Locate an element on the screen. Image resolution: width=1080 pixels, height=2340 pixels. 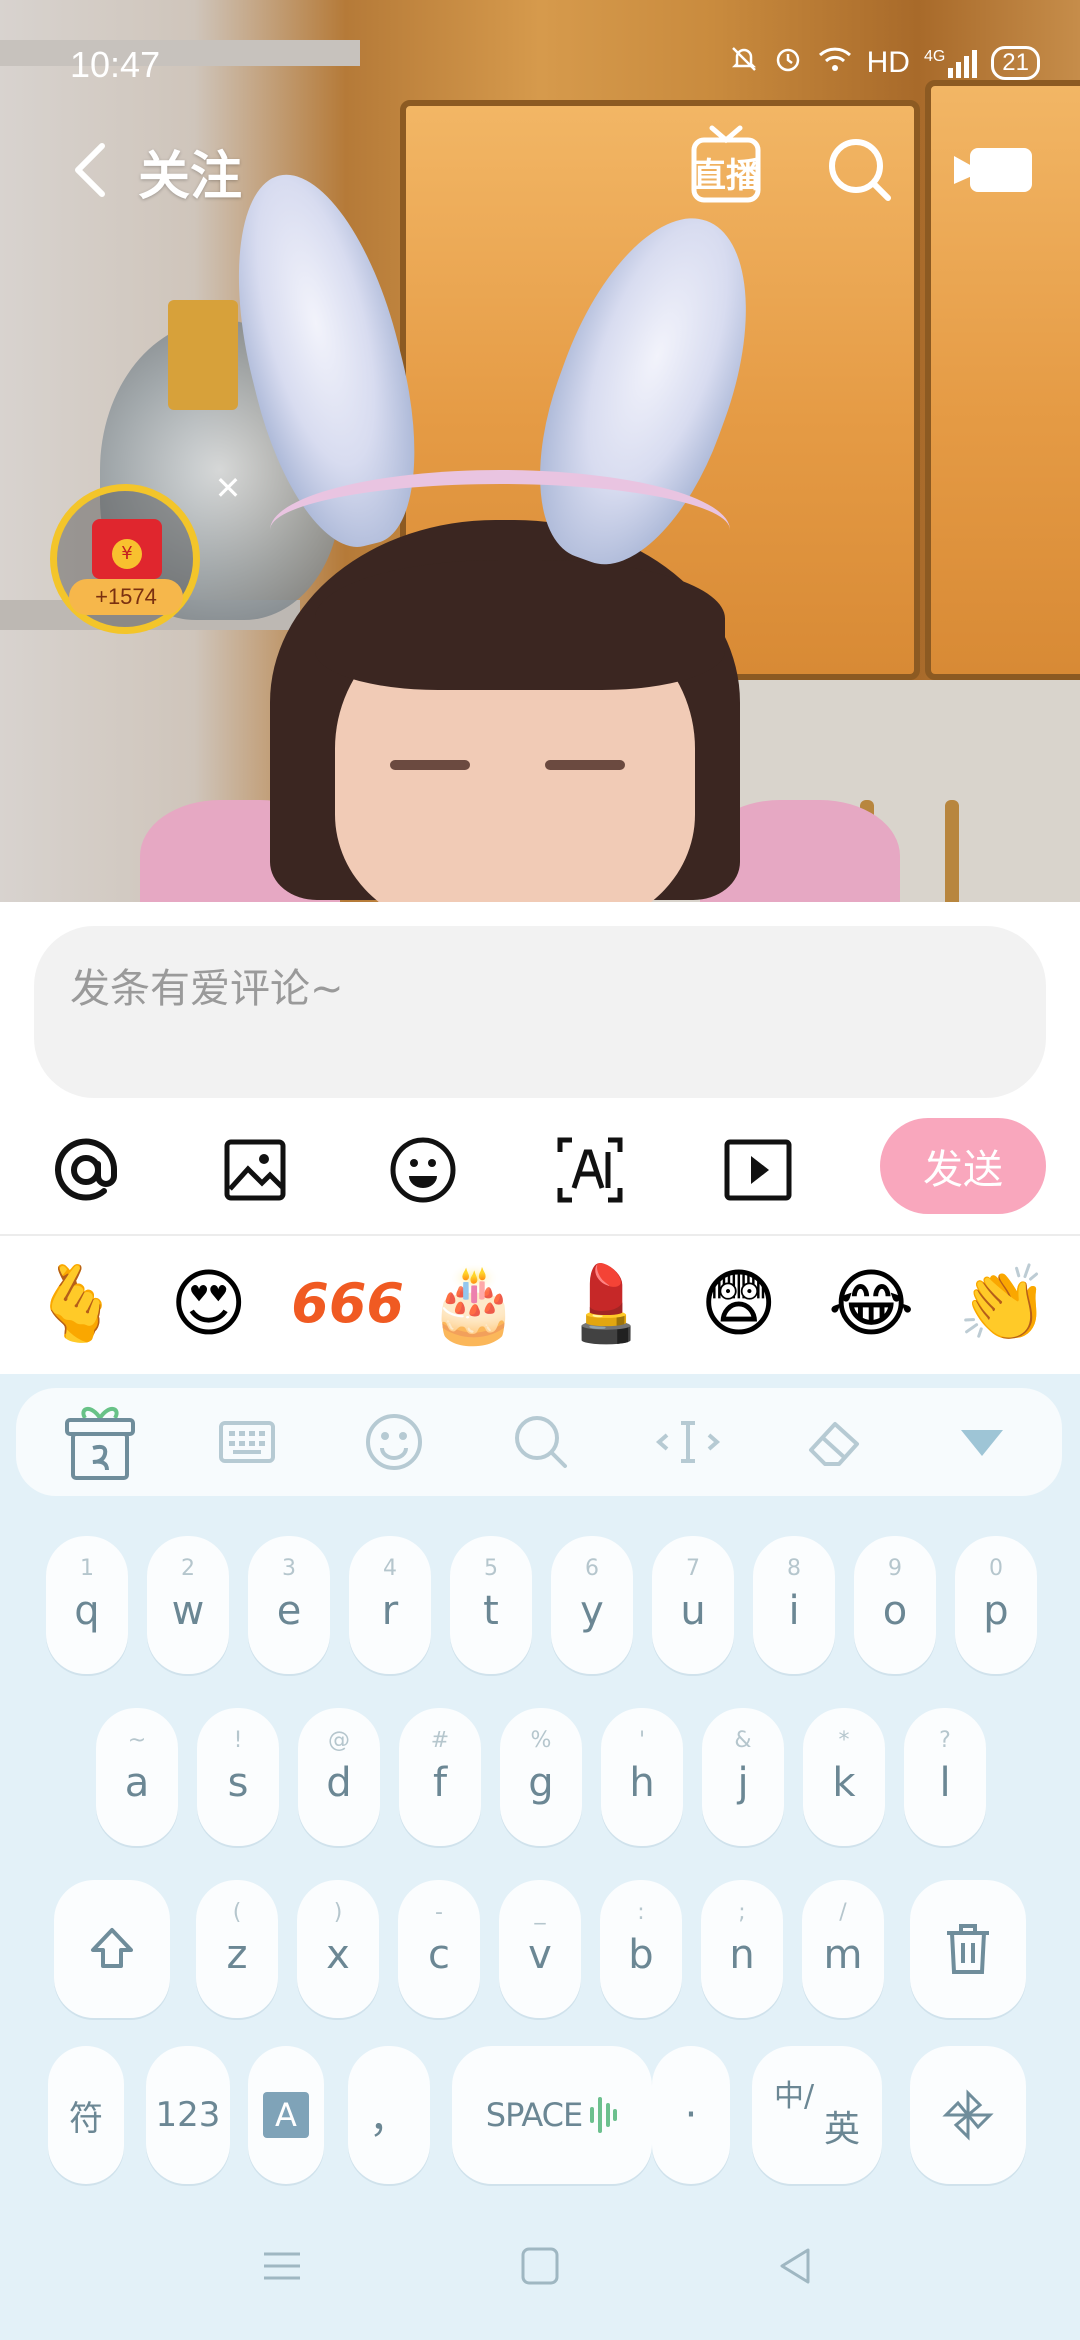
keyboard-switch-button is located at coordinates (247, 1442).